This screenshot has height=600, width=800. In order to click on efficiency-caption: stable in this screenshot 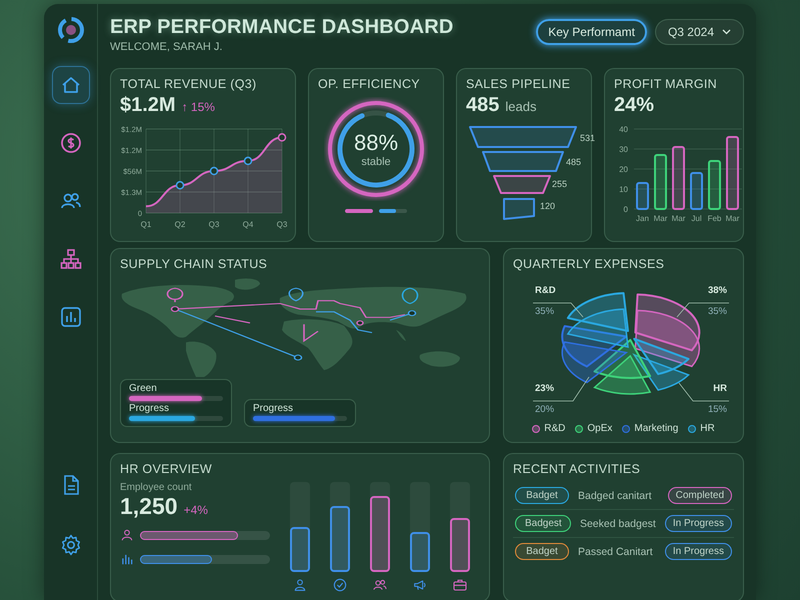, I will do `click(376, 162)`.